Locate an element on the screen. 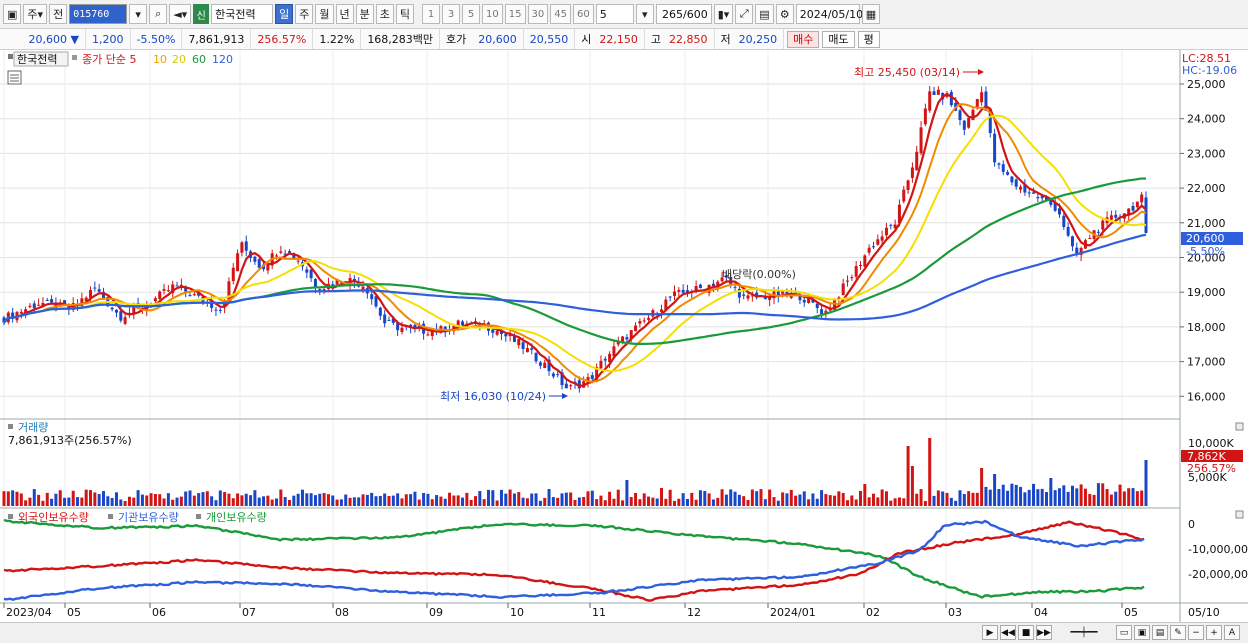 This screenshot has width=1248, height=643. save-icon: ▤ is located at coordinates (764, 14).